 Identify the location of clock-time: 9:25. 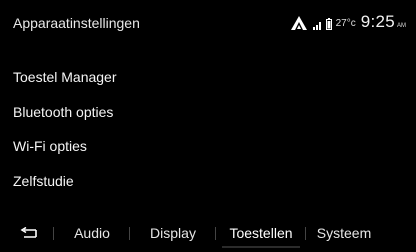
(377, 21).